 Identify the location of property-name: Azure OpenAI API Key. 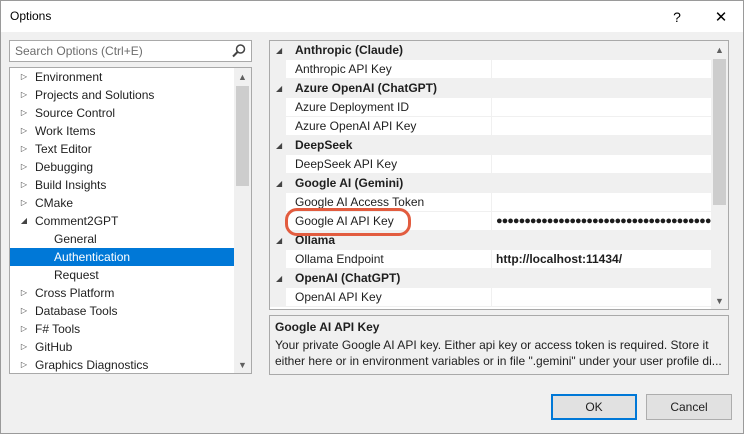
(356, 126).